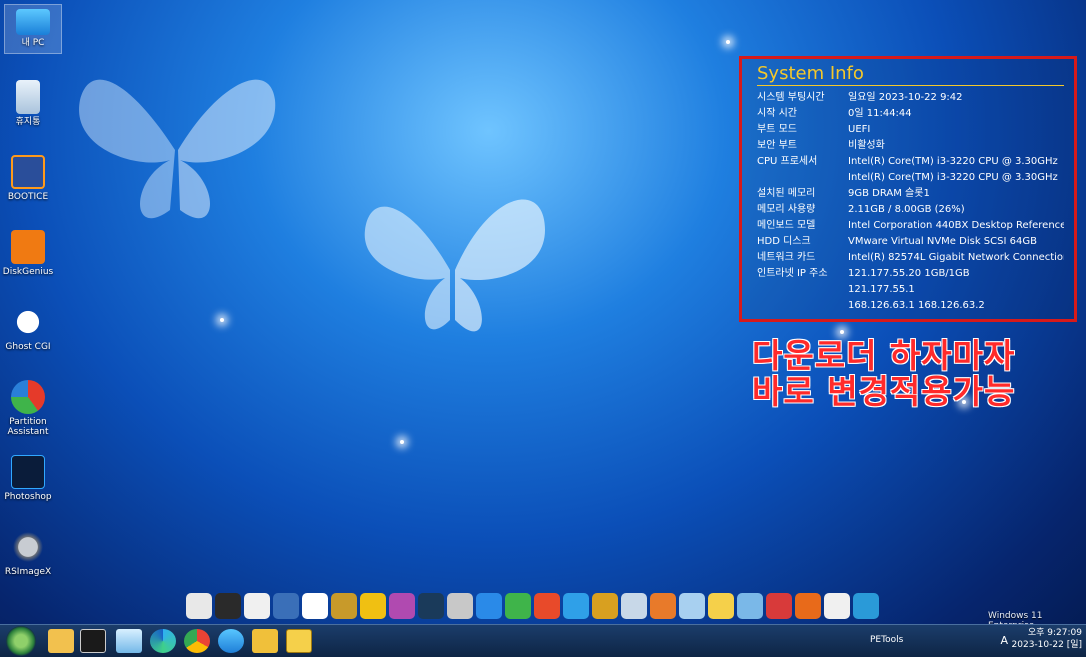 Image resolution: width=1086 pixels, height=657 pixels. I want to click on system-info-key, so click(802, 290).